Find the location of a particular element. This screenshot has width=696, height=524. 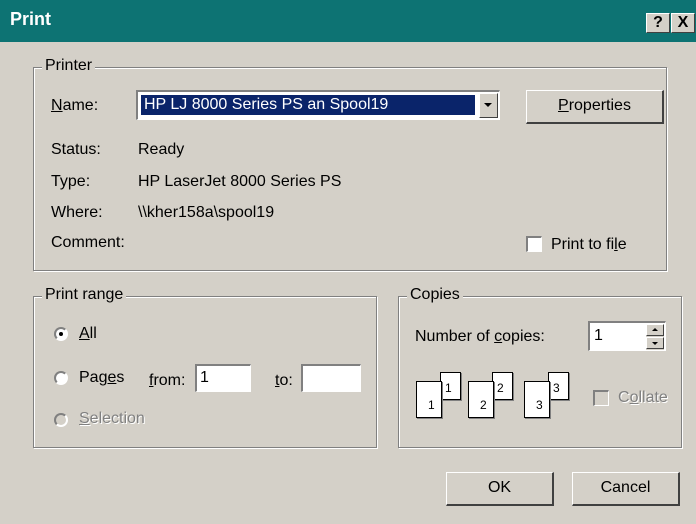

radio-selected-dot is located at coordinates (61, 334).